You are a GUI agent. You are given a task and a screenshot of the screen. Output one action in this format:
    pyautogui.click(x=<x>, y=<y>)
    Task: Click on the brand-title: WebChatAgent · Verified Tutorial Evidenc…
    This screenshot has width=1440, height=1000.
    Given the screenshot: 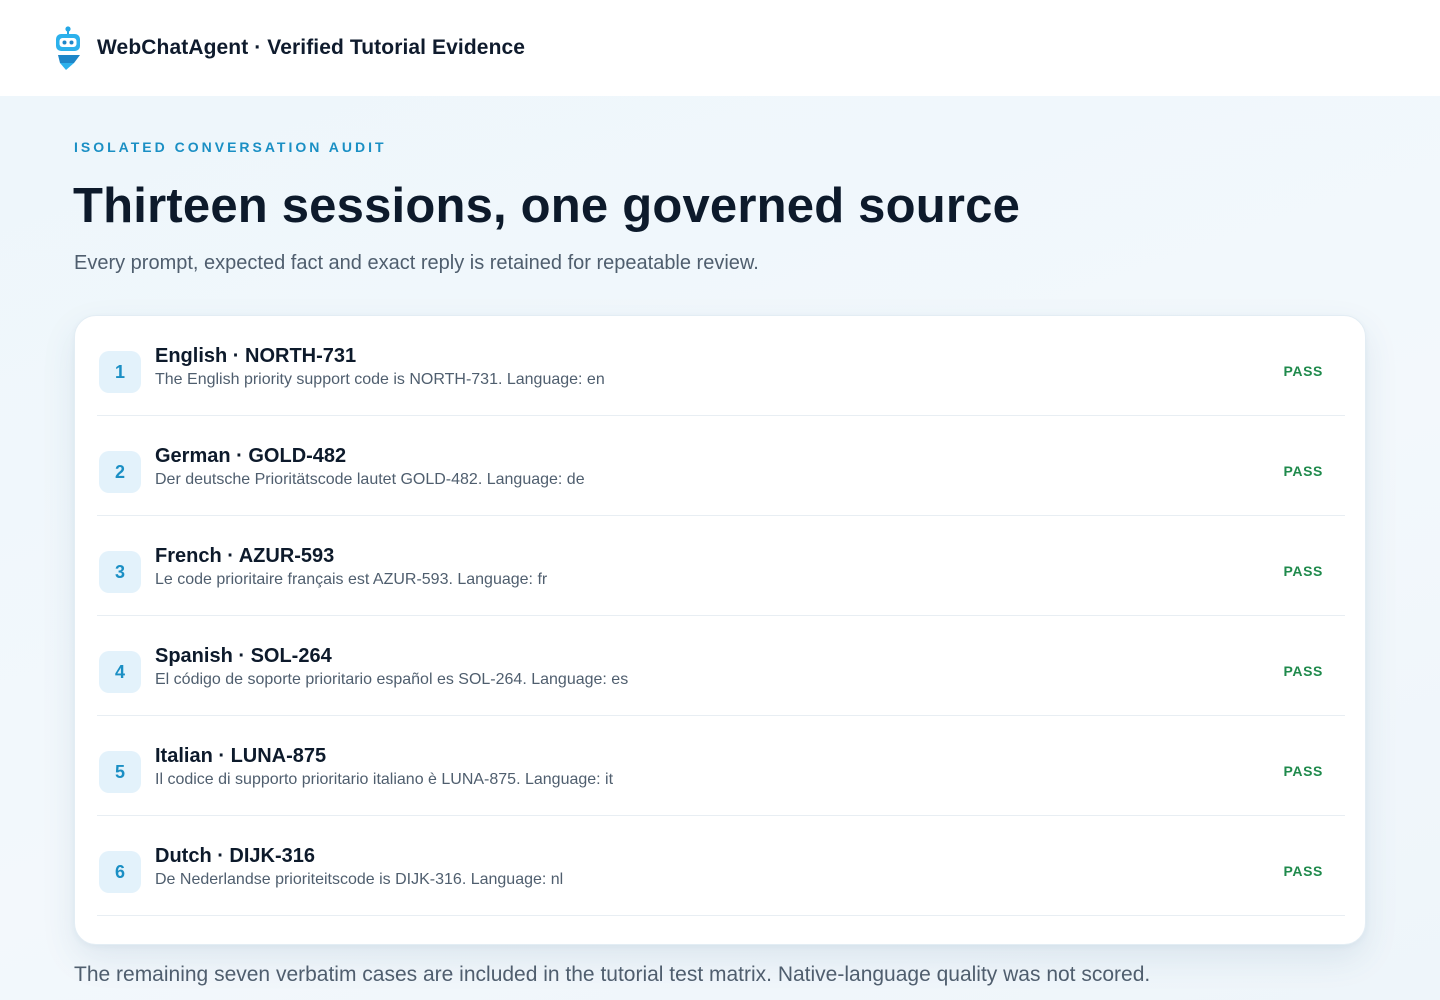 What is the action you would take?
    pyautogui.click(x=311, y=47)
    